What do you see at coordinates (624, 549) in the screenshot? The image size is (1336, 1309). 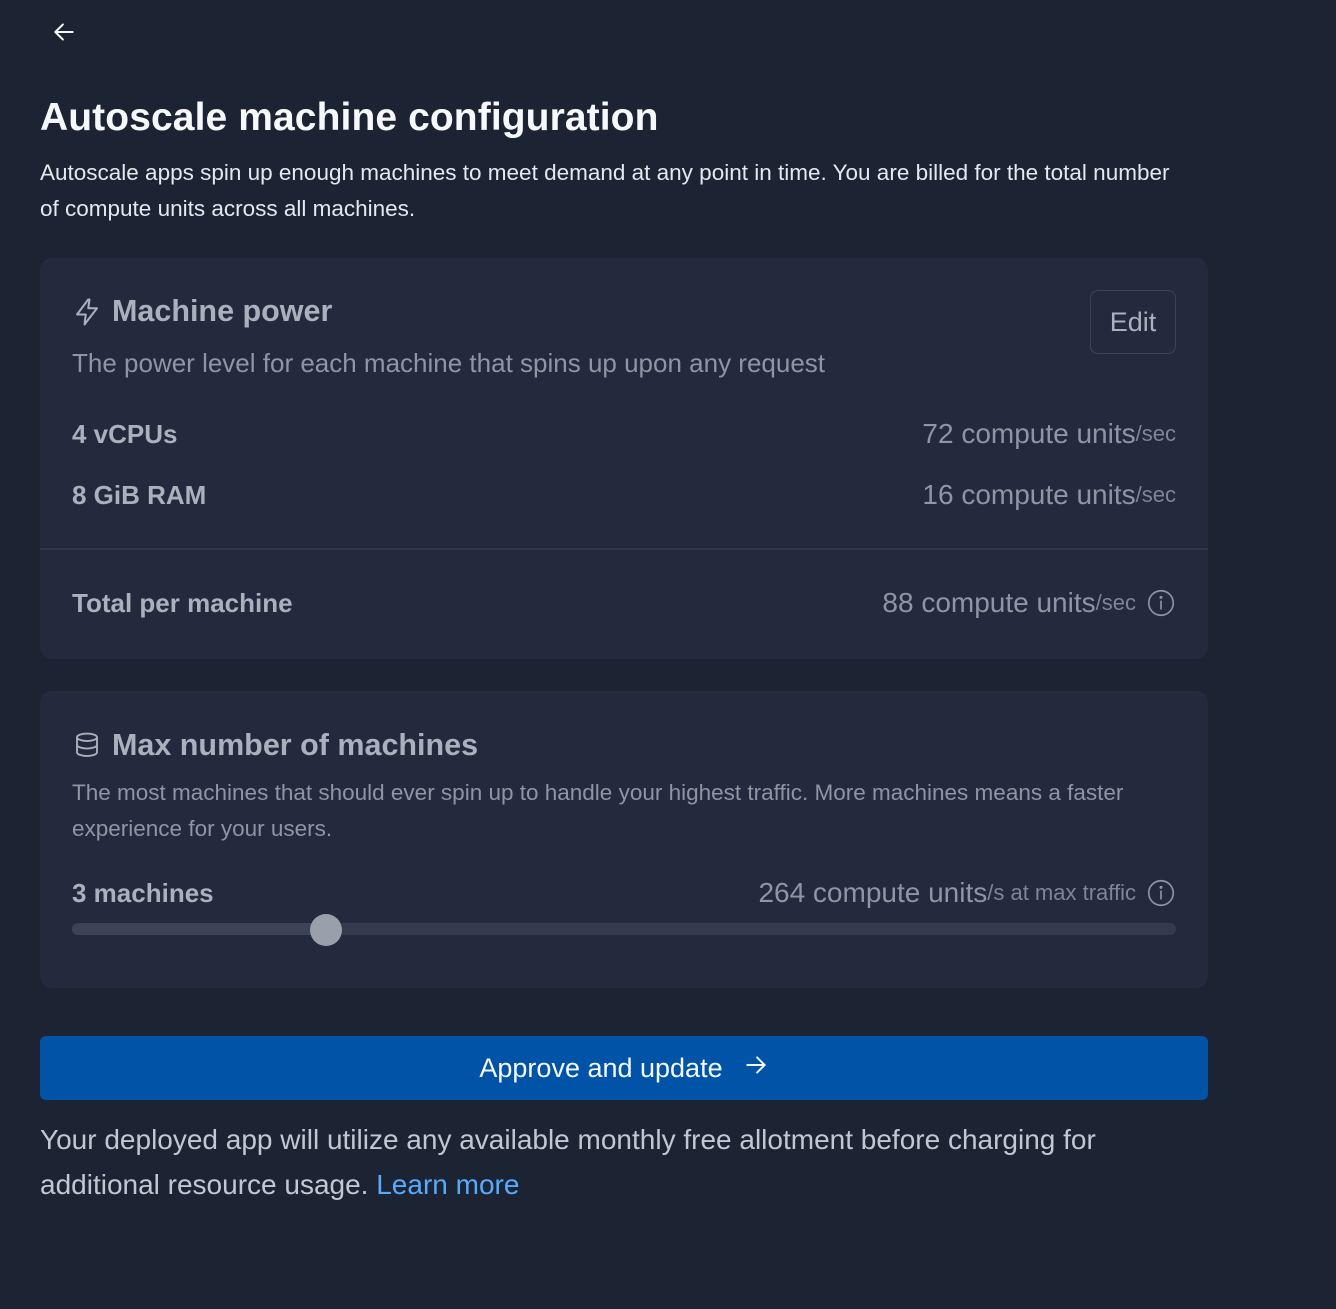 I see `divider` at bounding box center [624, 549].